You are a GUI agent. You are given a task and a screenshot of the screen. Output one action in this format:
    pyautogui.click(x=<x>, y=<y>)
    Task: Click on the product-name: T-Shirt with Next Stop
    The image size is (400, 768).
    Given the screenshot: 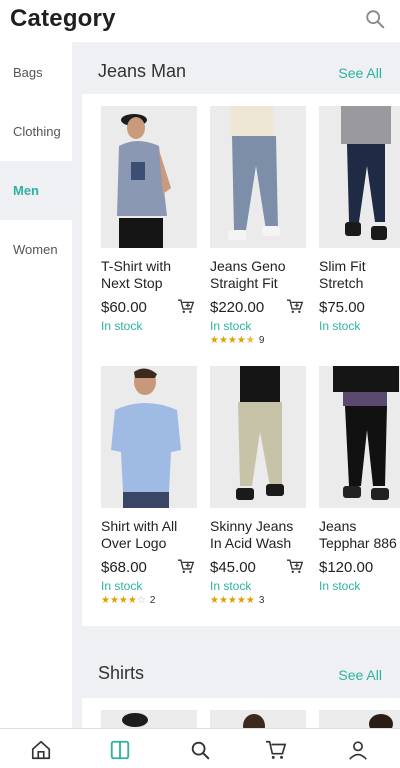 What is the action you would take?
    pyautogui.click(x=151, y=275)
    